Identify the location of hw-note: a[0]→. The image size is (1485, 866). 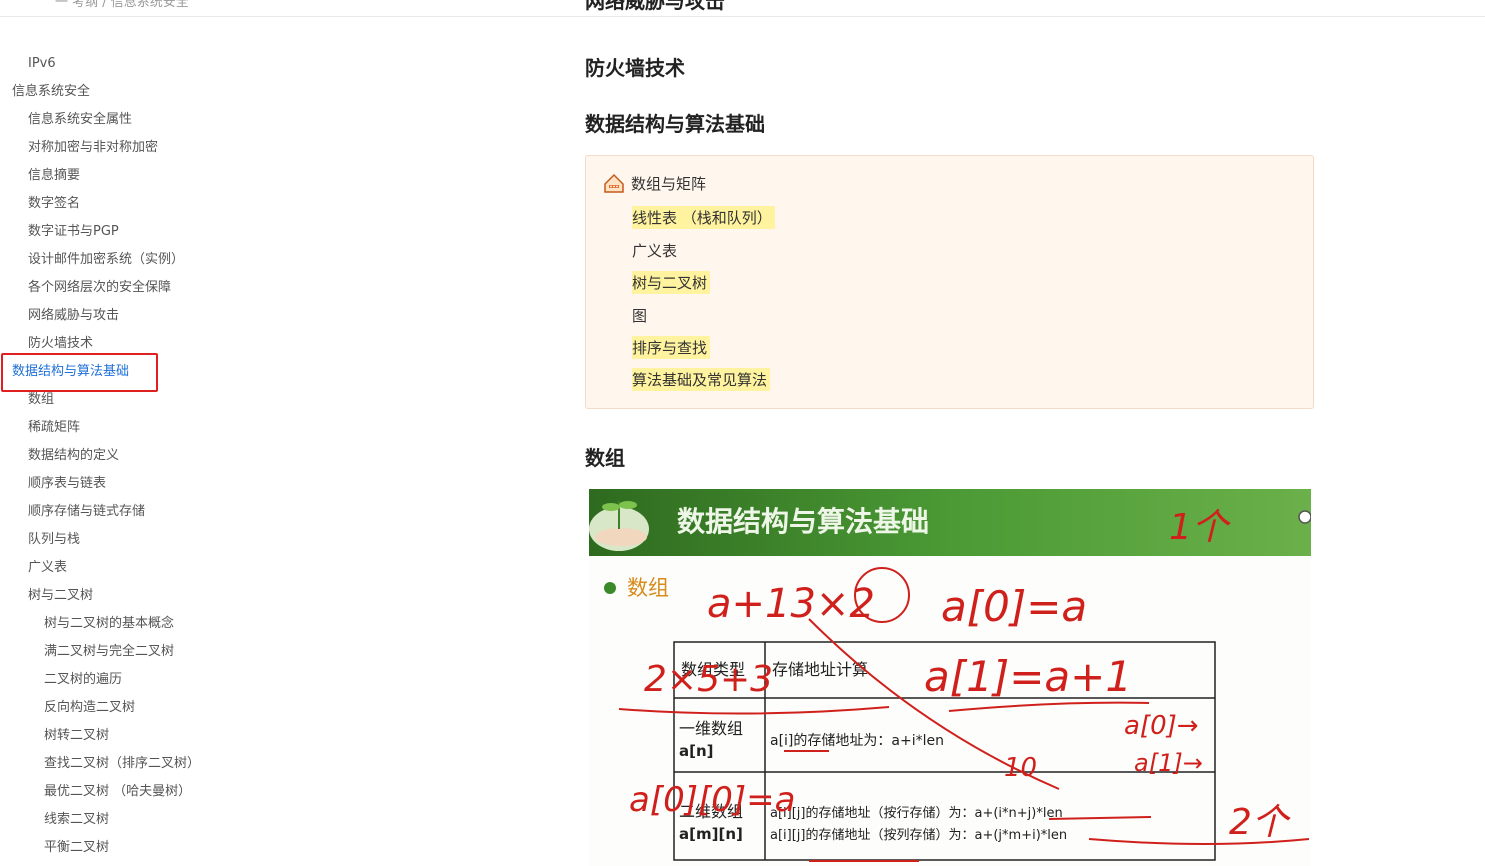
(1161, 726).